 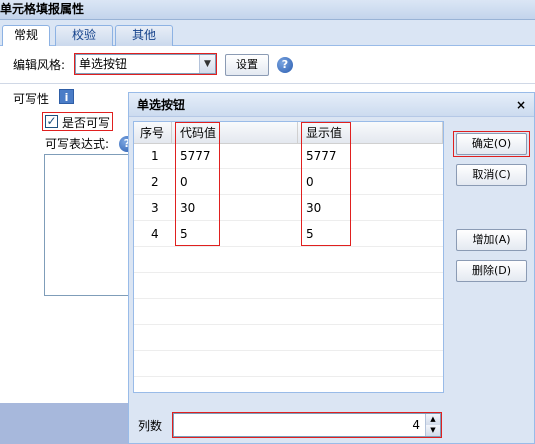 I want to click on columns-count-label: 列数, so click(x=150, y=426).